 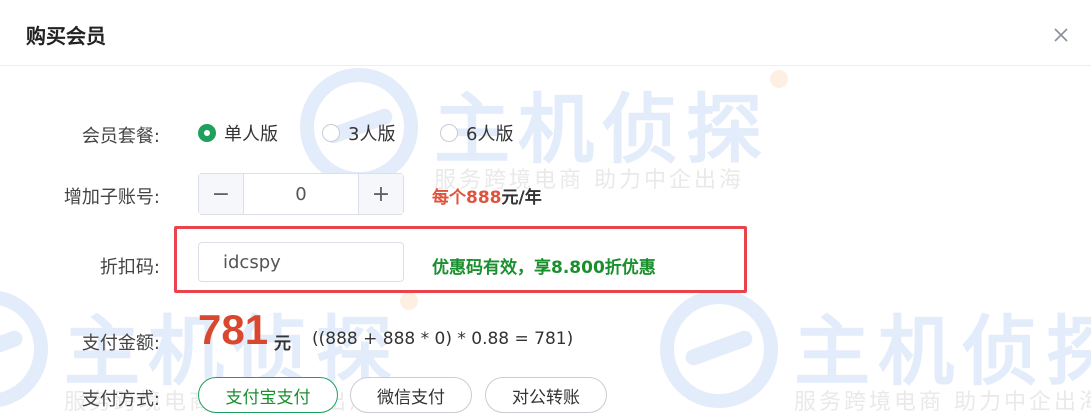 What do you see at coordinates (942, 402) in the screenshot?
I see `watermark-slogan: 服务跨境电商 助力中企出海` at bounding box center [942, 402].